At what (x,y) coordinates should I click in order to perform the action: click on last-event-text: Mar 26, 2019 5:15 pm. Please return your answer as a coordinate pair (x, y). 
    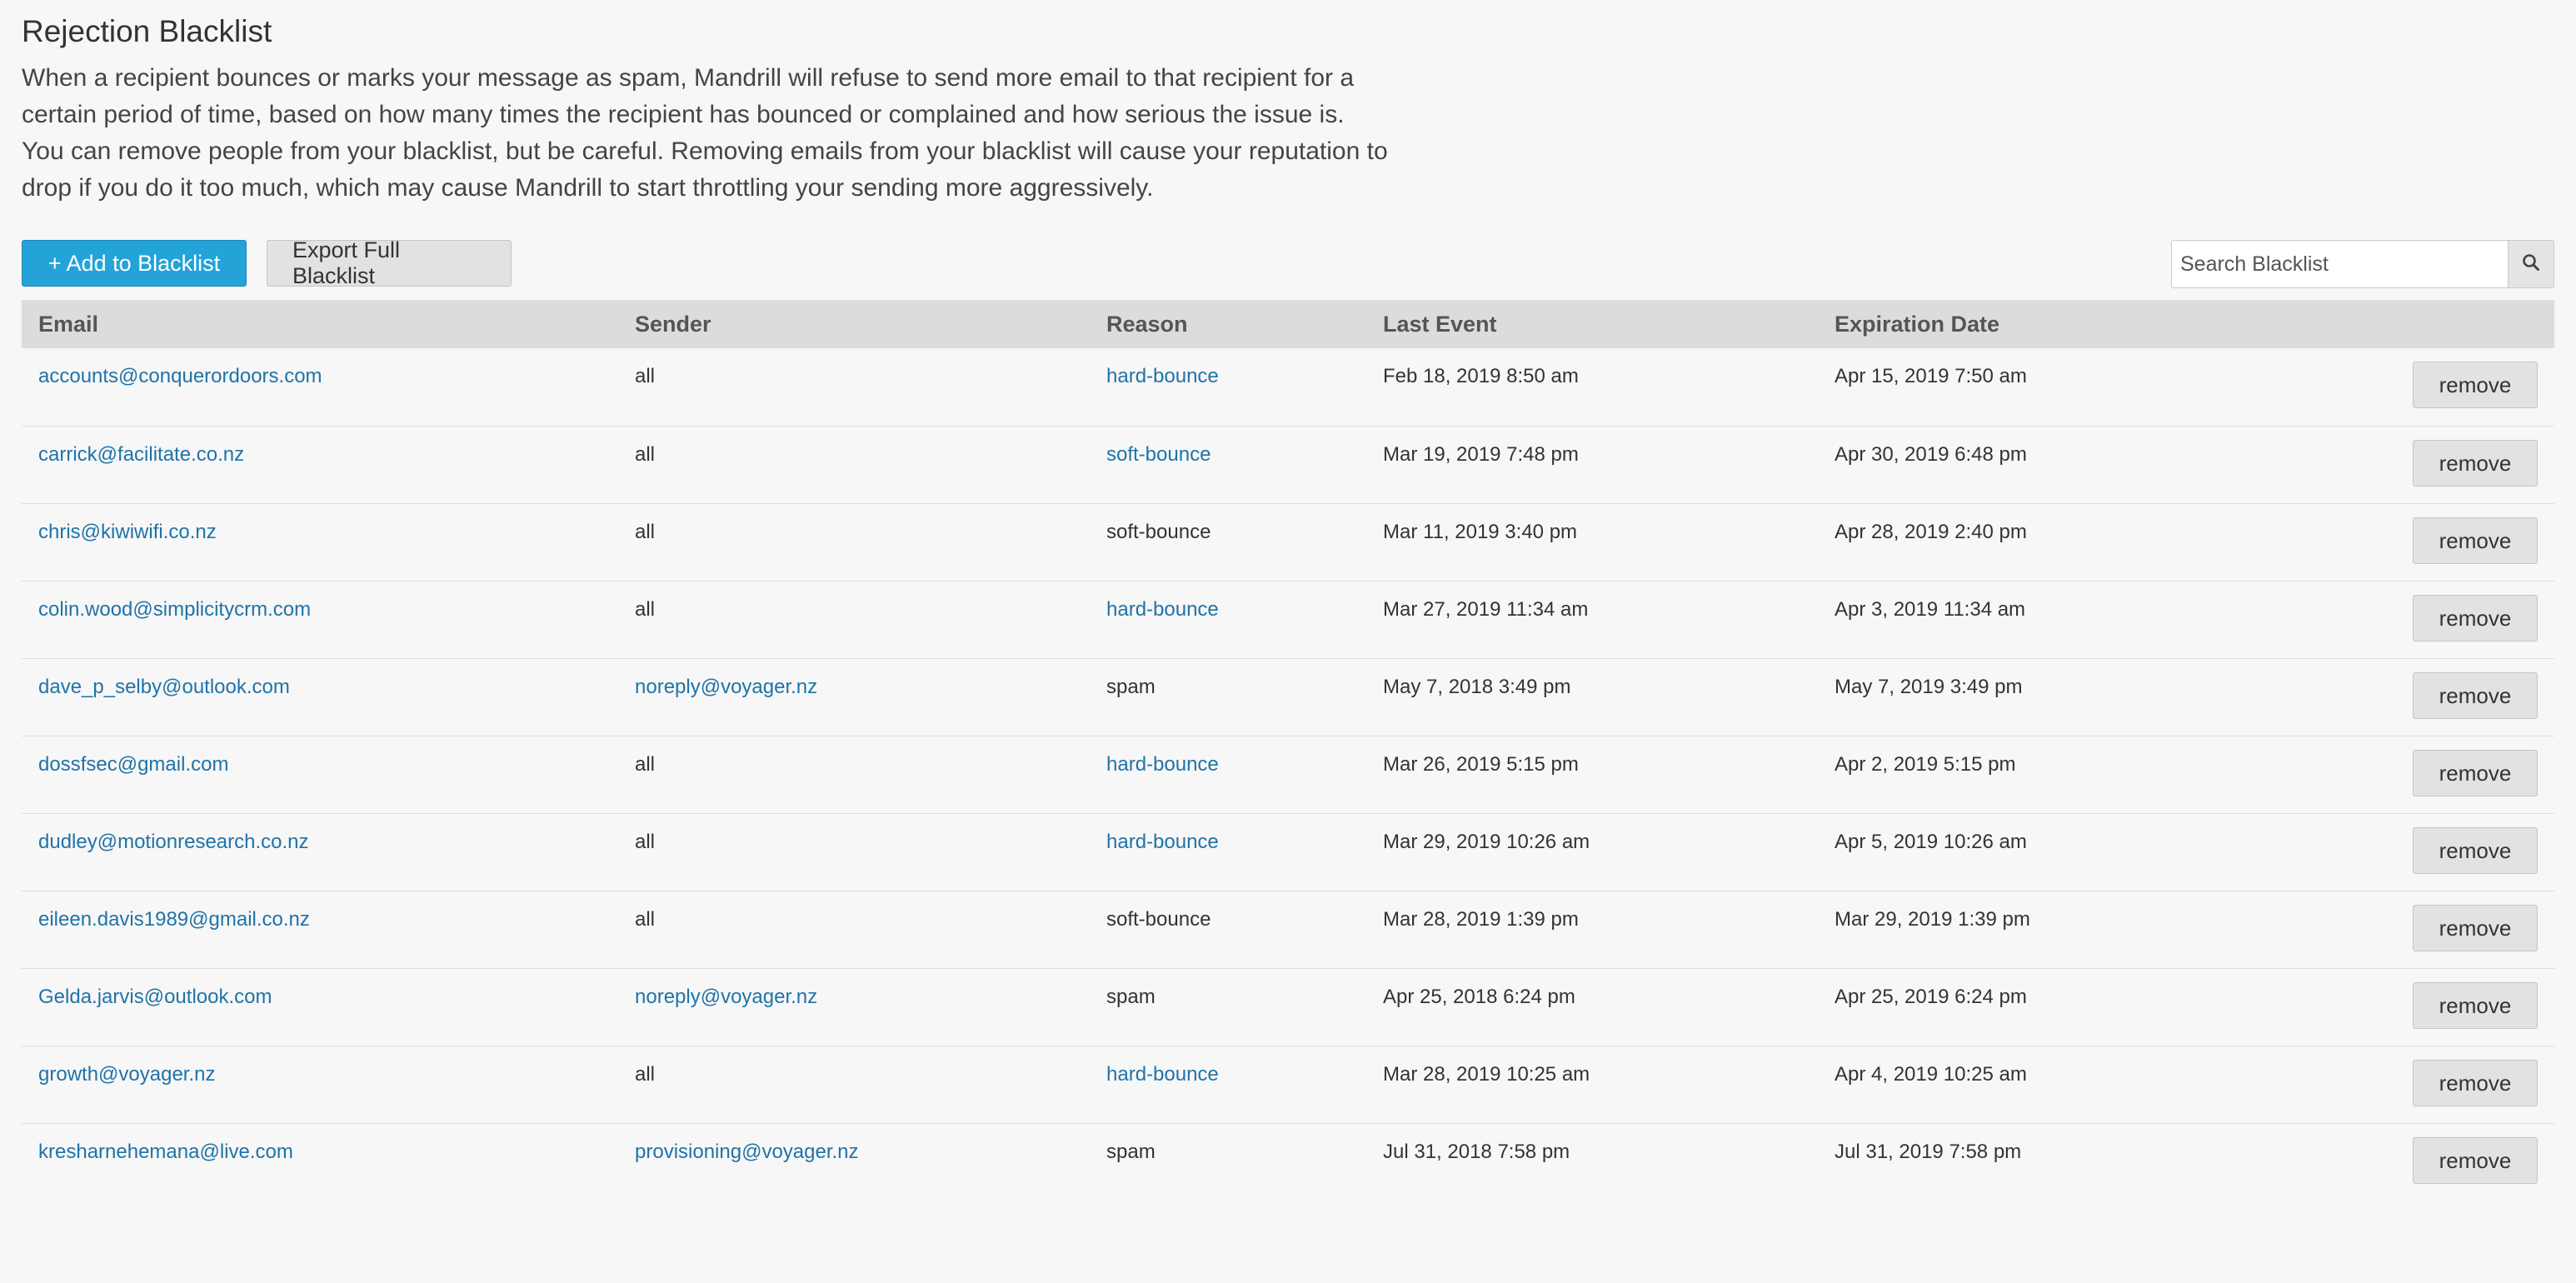
    Looking at the image, I should click on (1481, 764).